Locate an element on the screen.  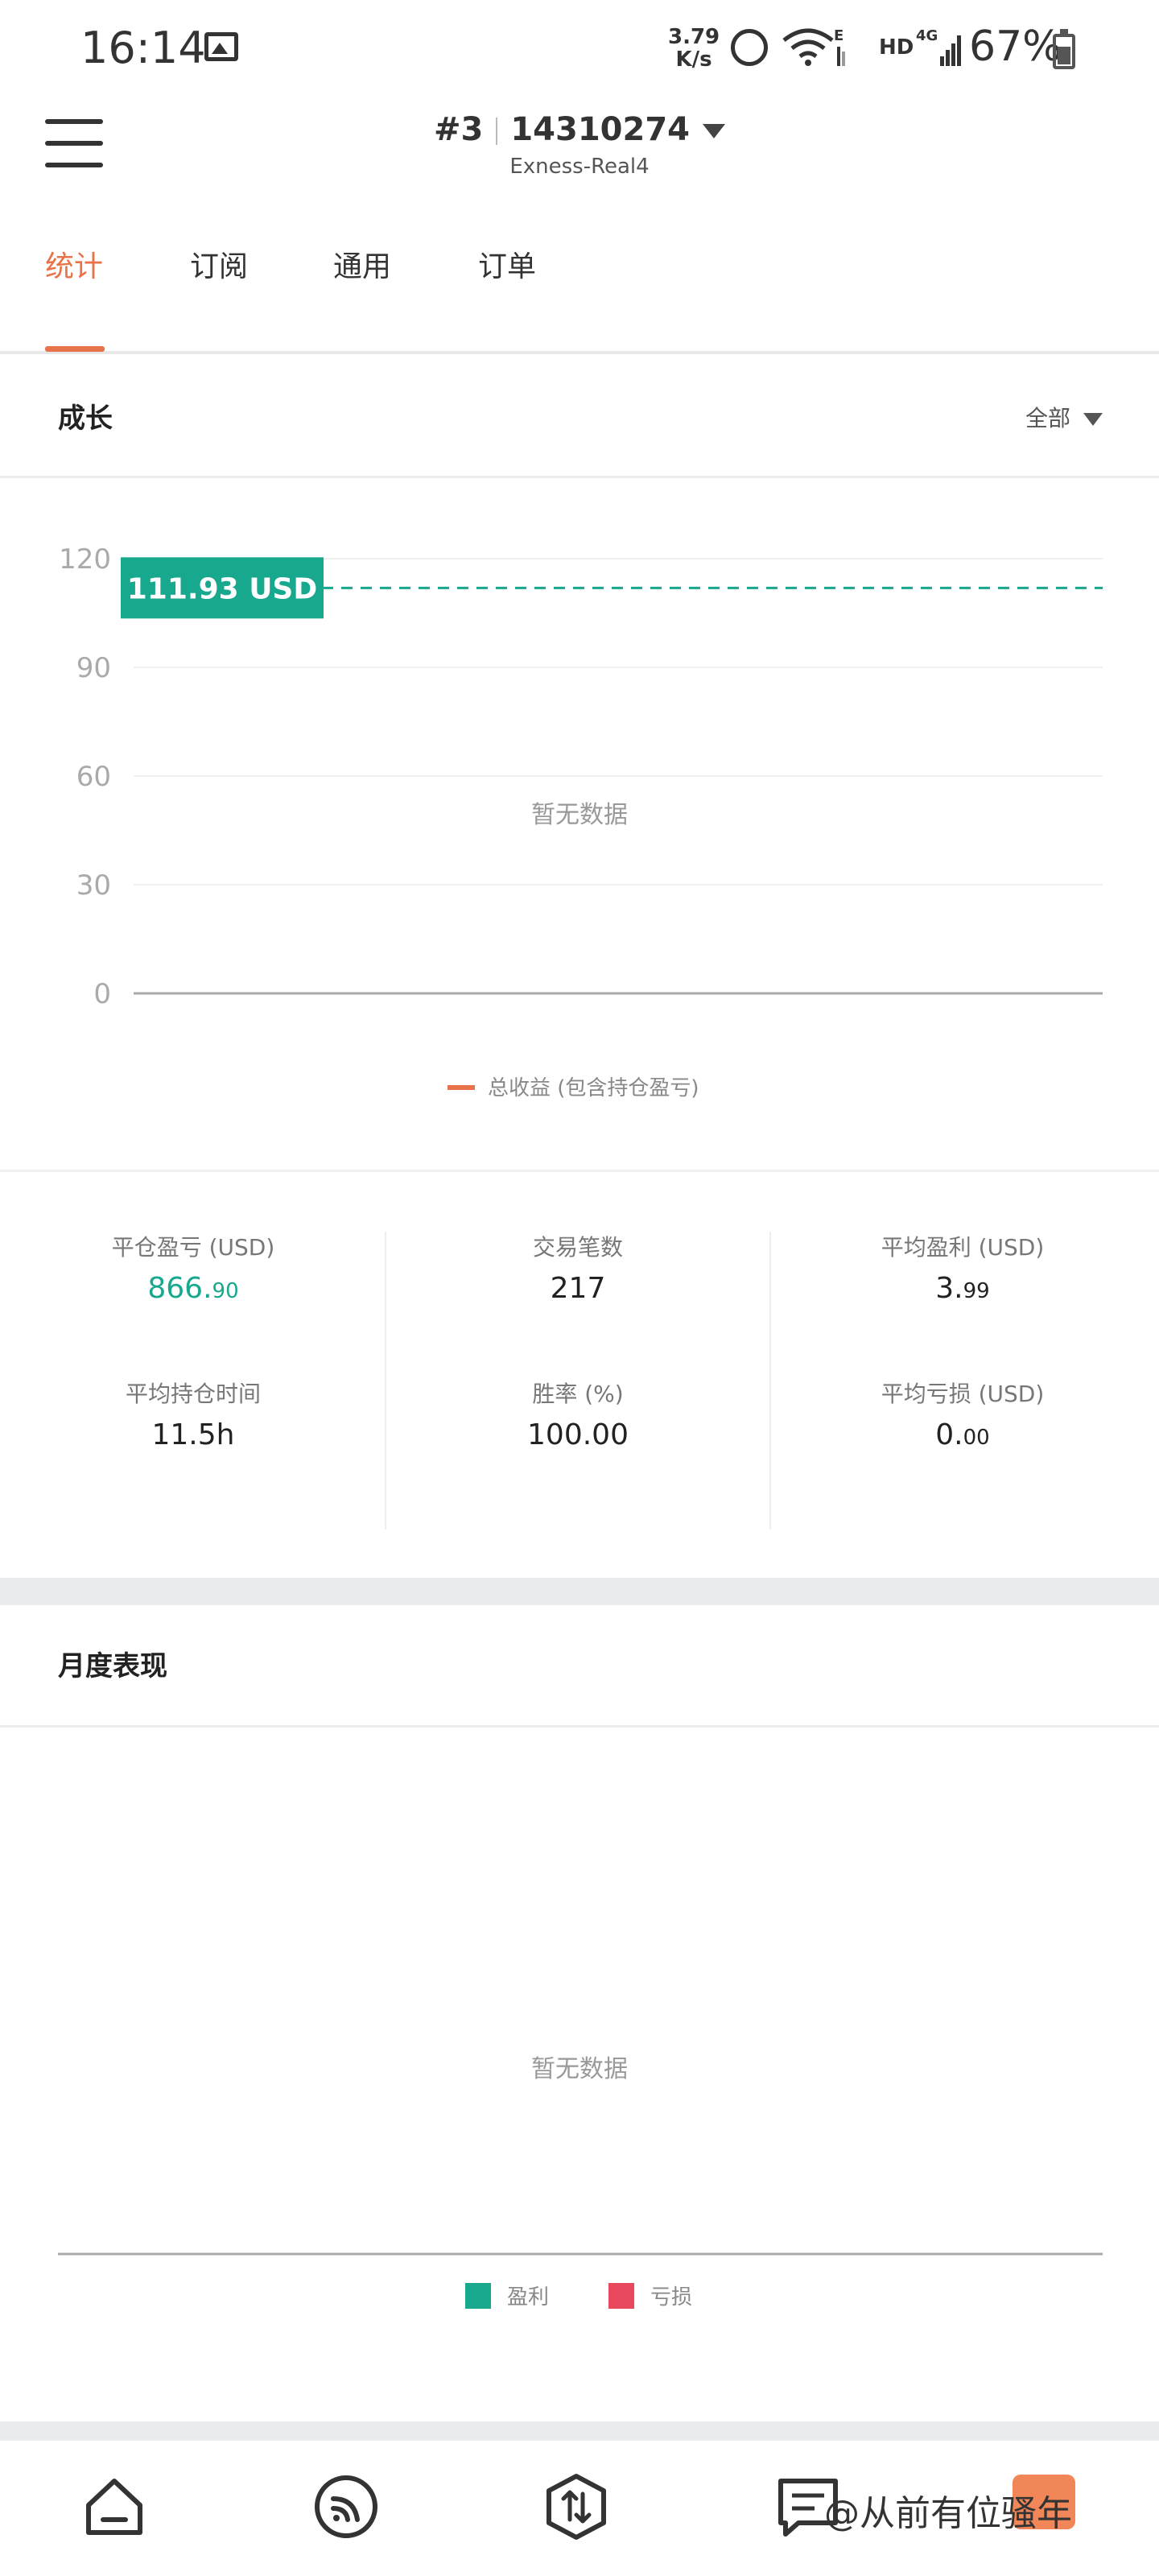
account-separator is located at coordinates (497, 131).